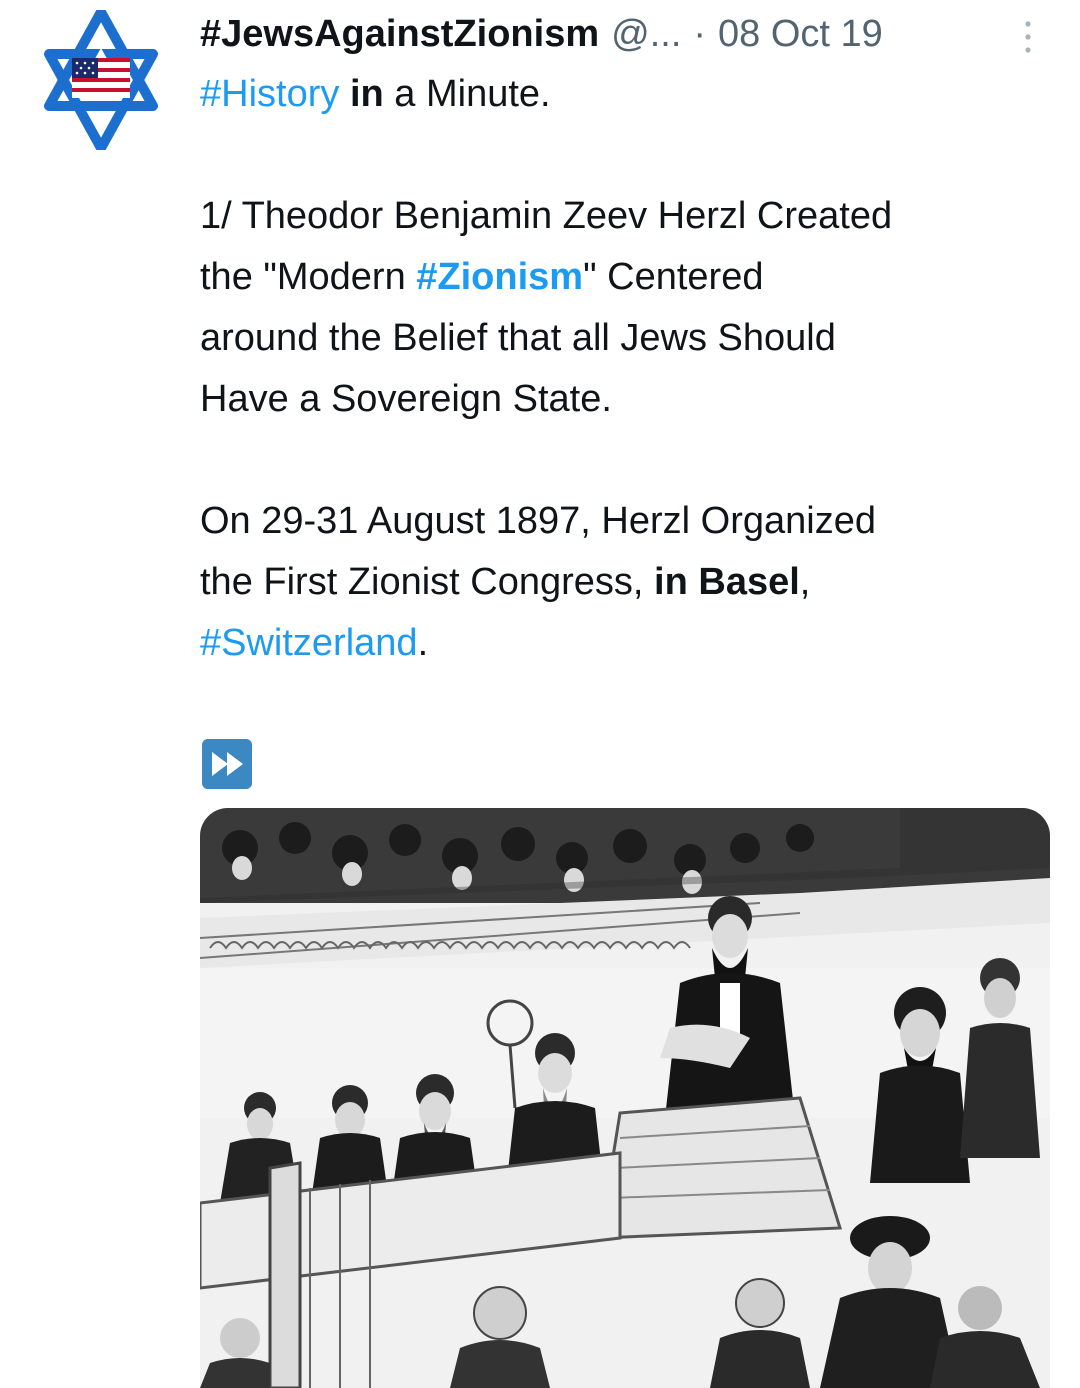 This screenshot has width=1080, height=1388. Describe the element at coordinates (499, 277) in the screenshot. I see `hashtag-zionism: #Zionism` at that location.